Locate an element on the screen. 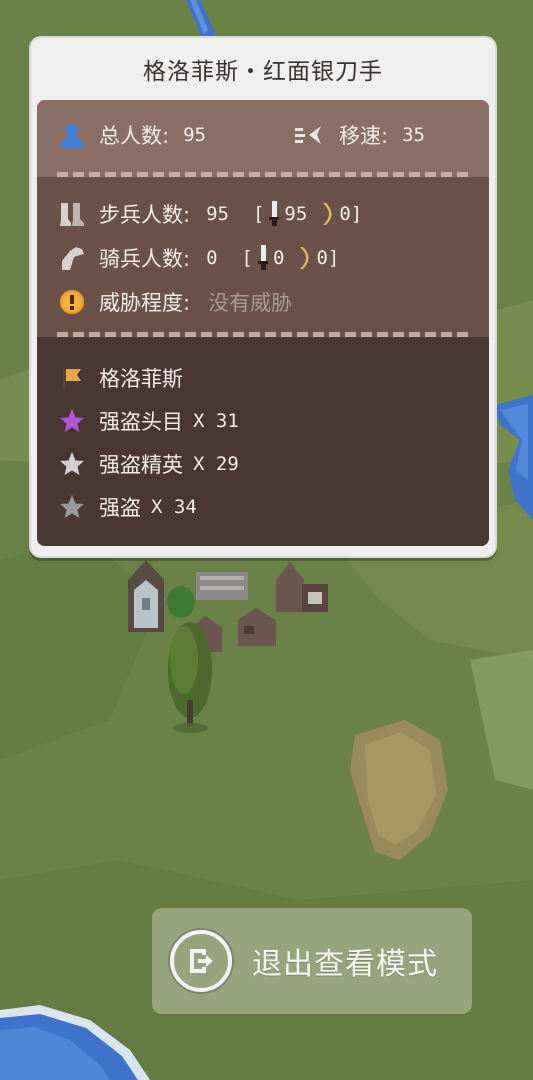 The width and height of the screenshot is (533, 1080). banner-icon is located at coordinates (72, 378).